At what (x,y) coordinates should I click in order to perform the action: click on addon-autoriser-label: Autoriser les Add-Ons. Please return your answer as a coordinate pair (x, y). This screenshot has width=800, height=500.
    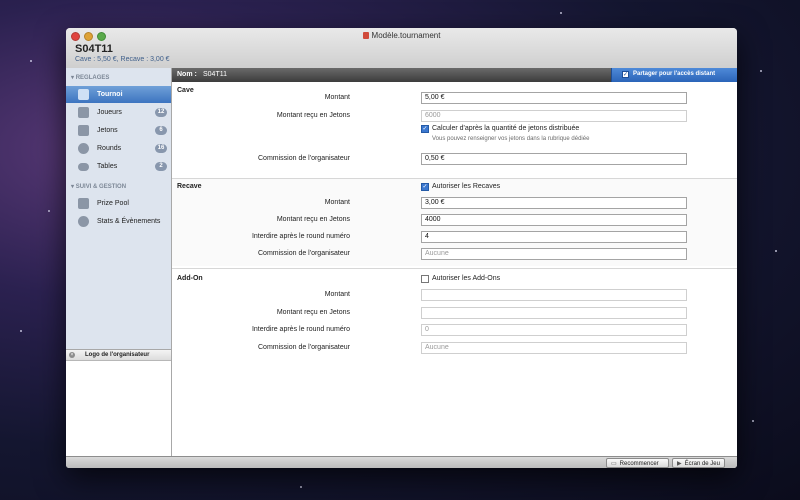
    Looking at the image, I should click on (466, 278).